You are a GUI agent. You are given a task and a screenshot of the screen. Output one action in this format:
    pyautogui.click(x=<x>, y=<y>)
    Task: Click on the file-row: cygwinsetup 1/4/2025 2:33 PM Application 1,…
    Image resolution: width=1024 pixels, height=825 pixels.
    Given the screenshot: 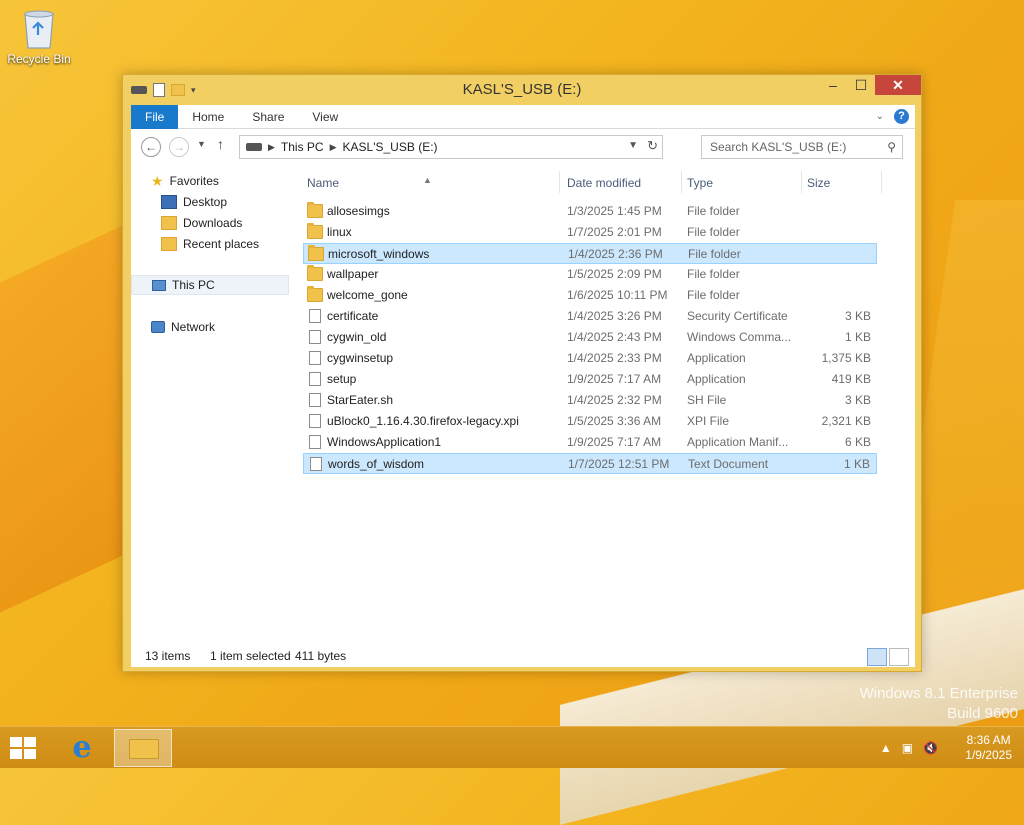 What is the action you would take?
    pyautogui.click(x=590, y=358)
    